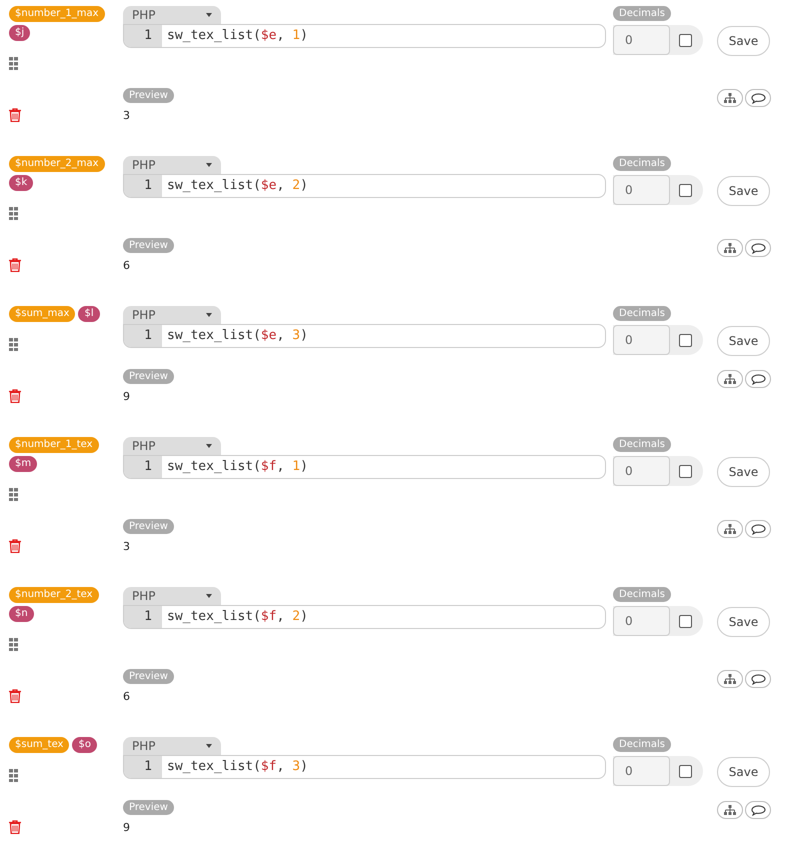 This screenshot has height=853, width=801. What do you see at coordinates (54, 445) in the screenshot?
I see `name-tag: $number_1_tex` at bounding box center [54, 445].